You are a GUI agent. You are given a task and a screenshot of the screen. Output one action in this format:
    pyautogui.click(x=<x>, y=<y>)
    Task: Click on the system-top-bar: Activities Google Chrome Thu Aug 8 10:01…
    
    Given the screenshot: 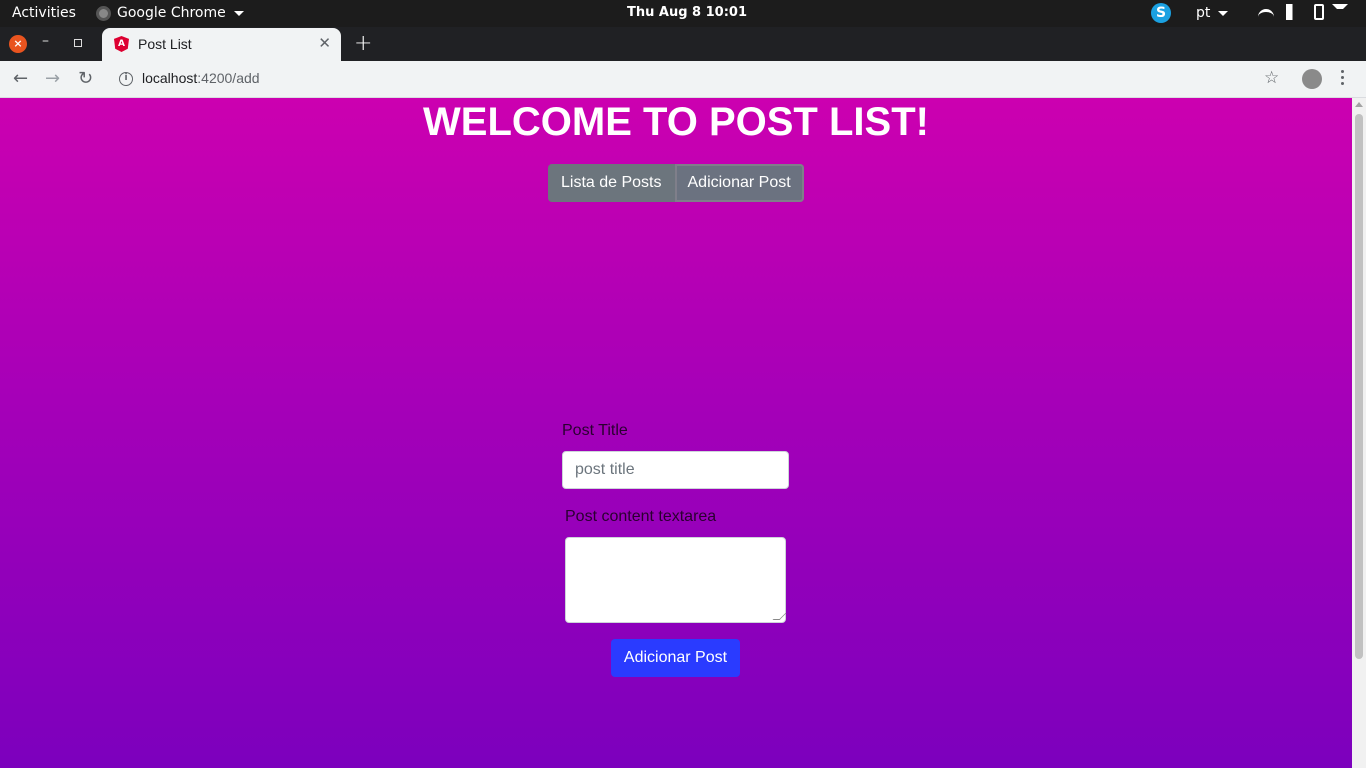 What is the action you would take?
    pyautogui.click(x=683, y=13)
    